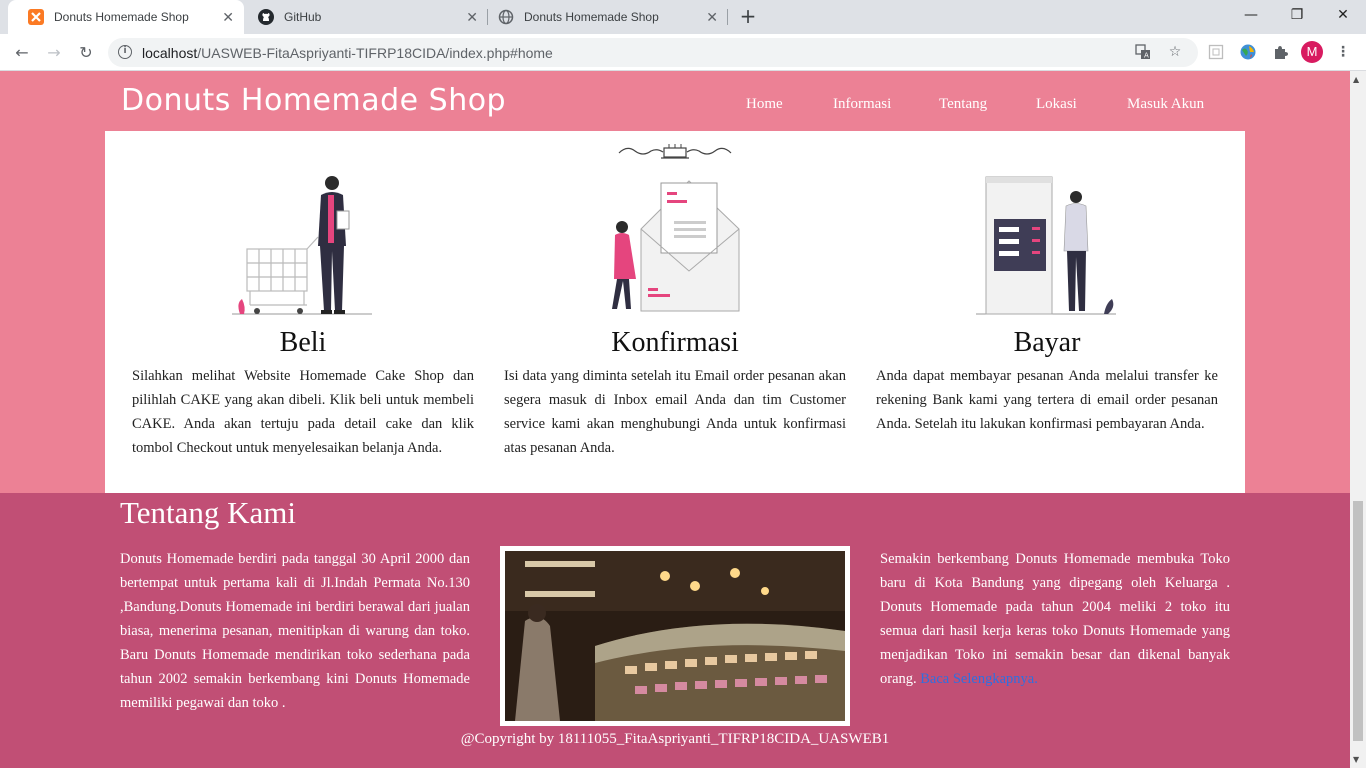 The width and height of the screenshot is (1366, 768). Describe the element at coordinates (368, 17) in the screenshot. I see `browser-tab-2: GitHub ✕` at that location.